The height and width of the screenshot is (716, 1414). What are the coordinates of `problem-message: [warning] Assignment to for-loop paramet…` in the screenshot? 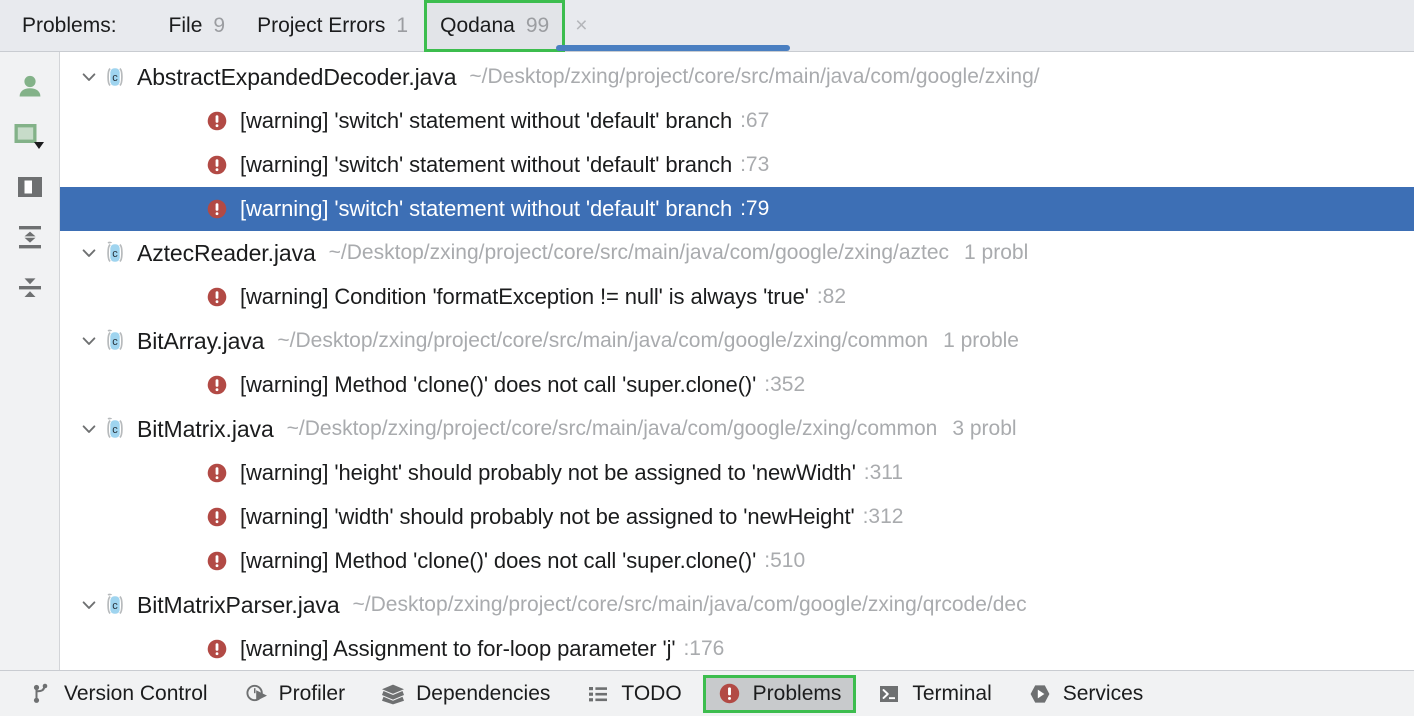 It's located at (458, 648).